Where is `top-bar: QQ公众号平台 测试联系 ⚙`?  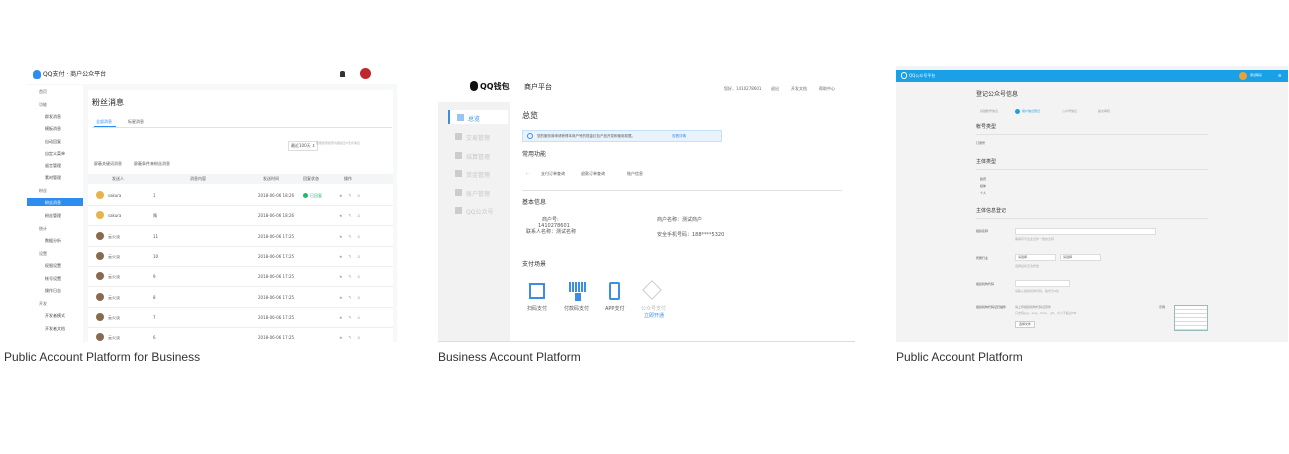 top-bar: QQ公众号平台 测试联系 ⚙ is located at coordinates (1092, 76).